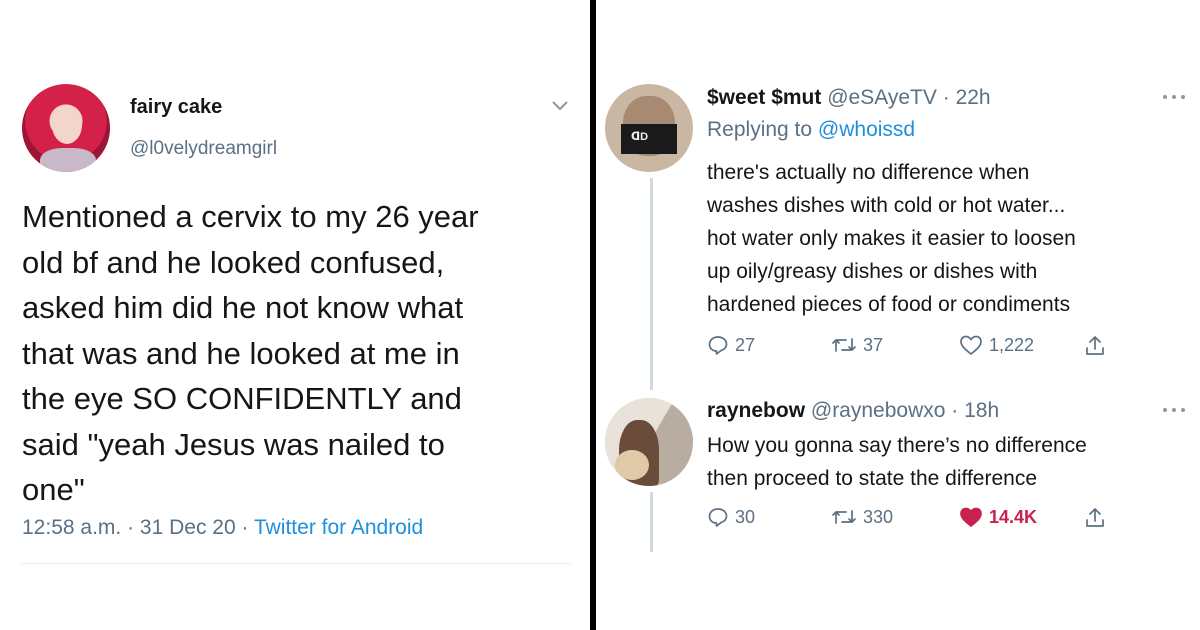 The height and width of the screenshot is (630, 1200). Describe the element at coordinates (891, 238) in the screenshot. I see `tweet-text-line: hot water only makes it easier to loosen` at that location.